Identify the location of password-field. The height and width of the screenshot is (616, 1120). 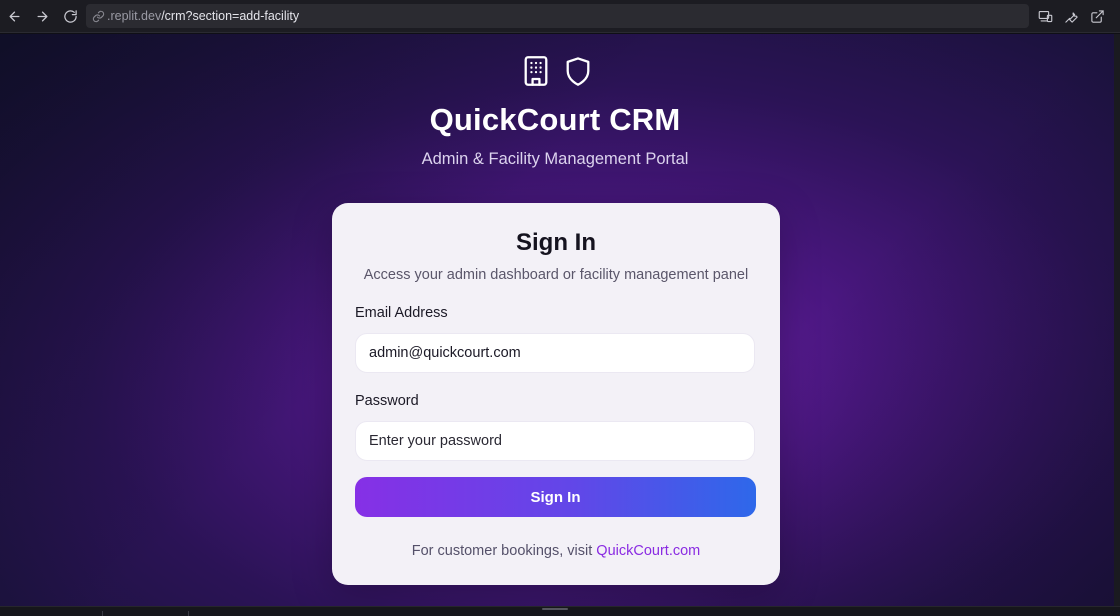
(555, 441).